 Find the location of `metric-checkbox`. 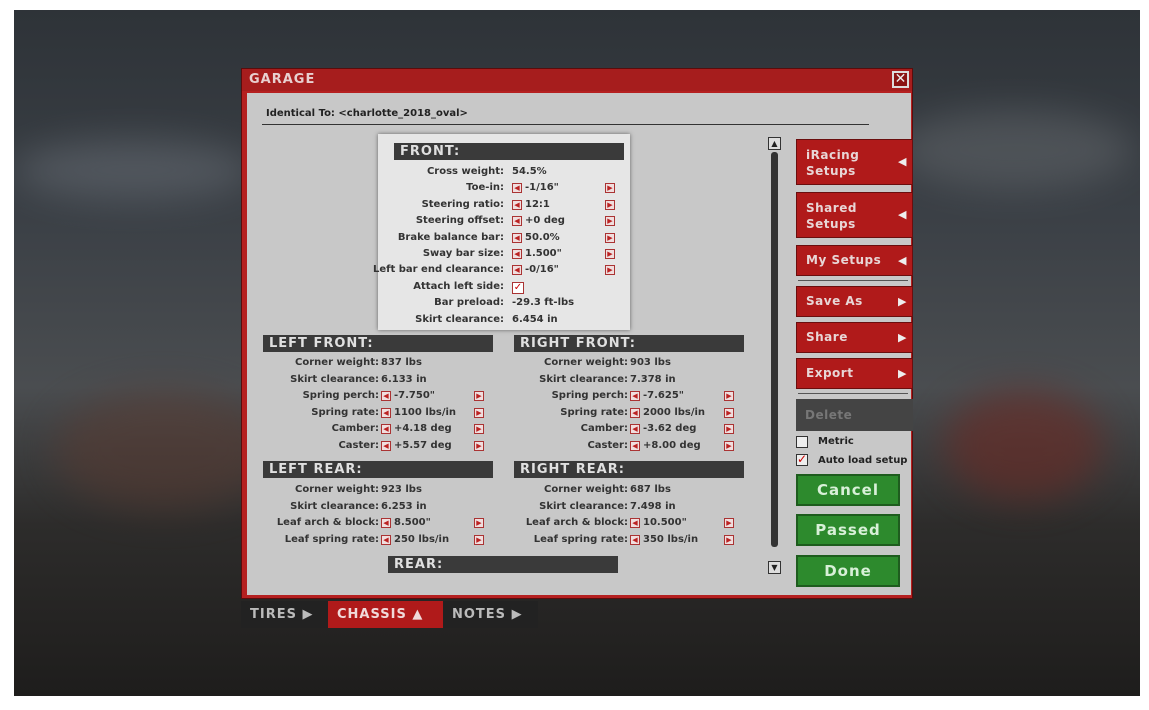

metric-checkbox is located at coordinates (802, 442).